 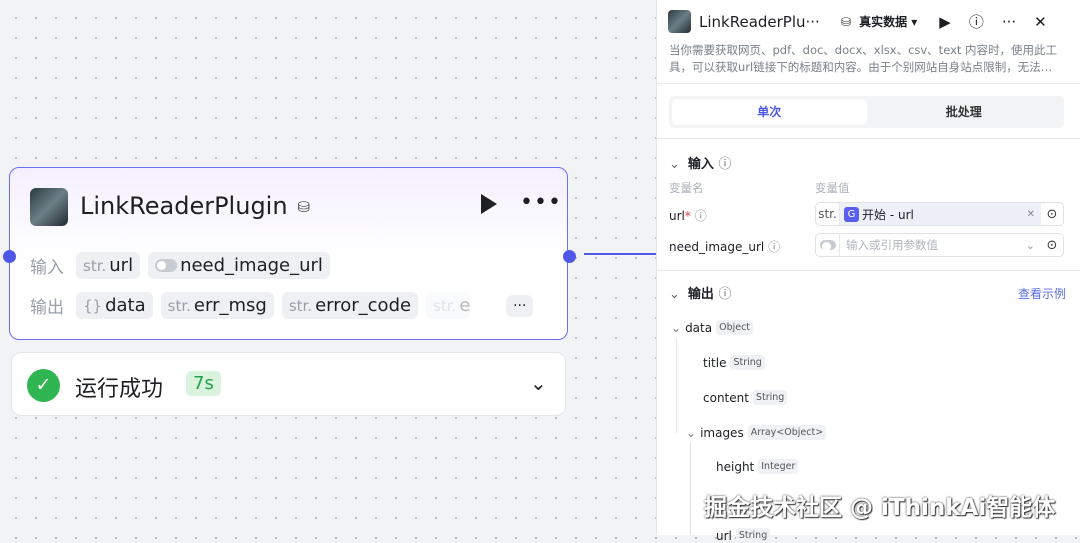 What do you see at coordinates (108, 265) in the screenshot?
I see `input-chip-url: str. url` at bounding box center [108, 265].